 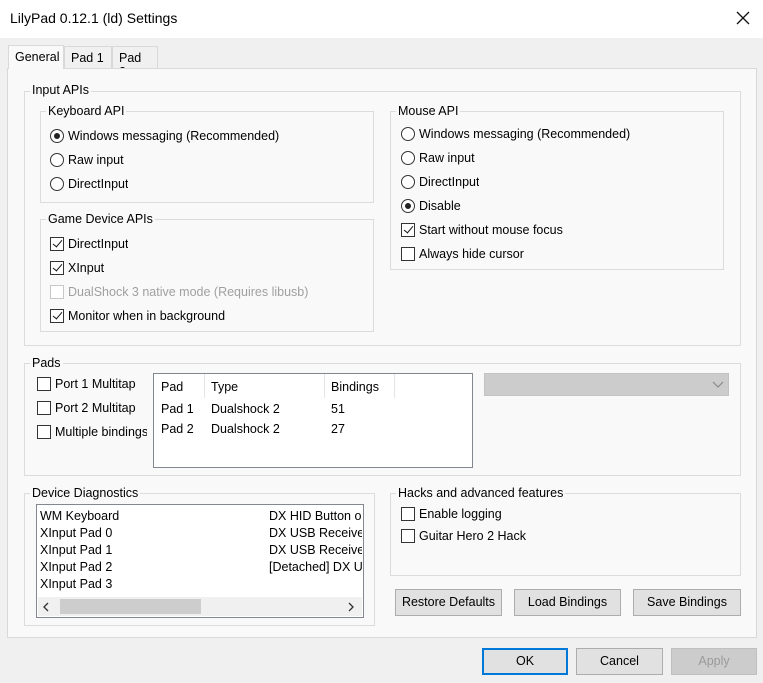 I want to click on checkbox-label: Guitar Hero 2 Hack, so click(x=472, y=536).